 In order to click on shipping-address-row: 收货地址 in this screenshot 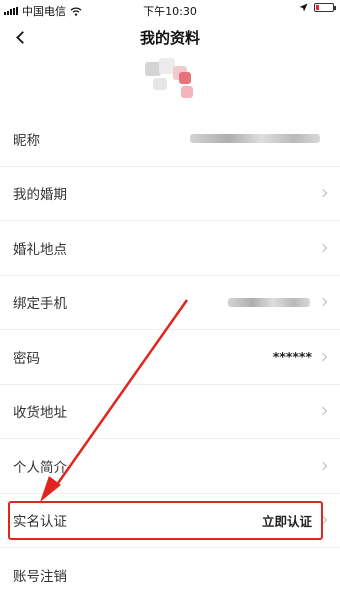, I will do `click(170, 412)`.